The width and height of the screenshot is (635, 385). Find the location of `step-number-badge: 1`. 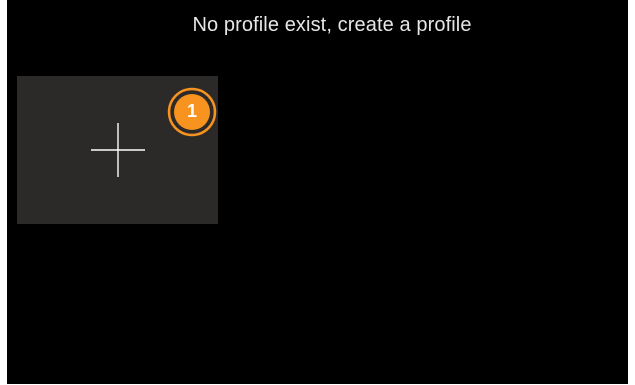

step-number-badge: 1 is located at coordinates (192, 112).